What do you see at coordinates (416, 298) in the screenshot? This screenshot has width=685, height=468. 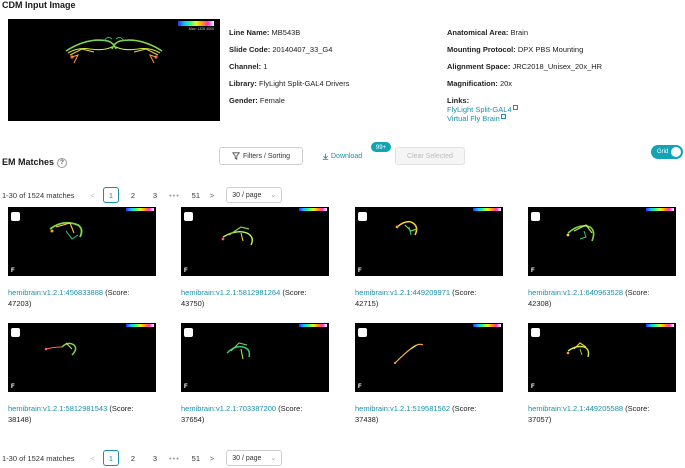 I see `result-caption: hemibrain:v1.2.1:449209971 (Score: 42715)` at bounding box center [416, 298].